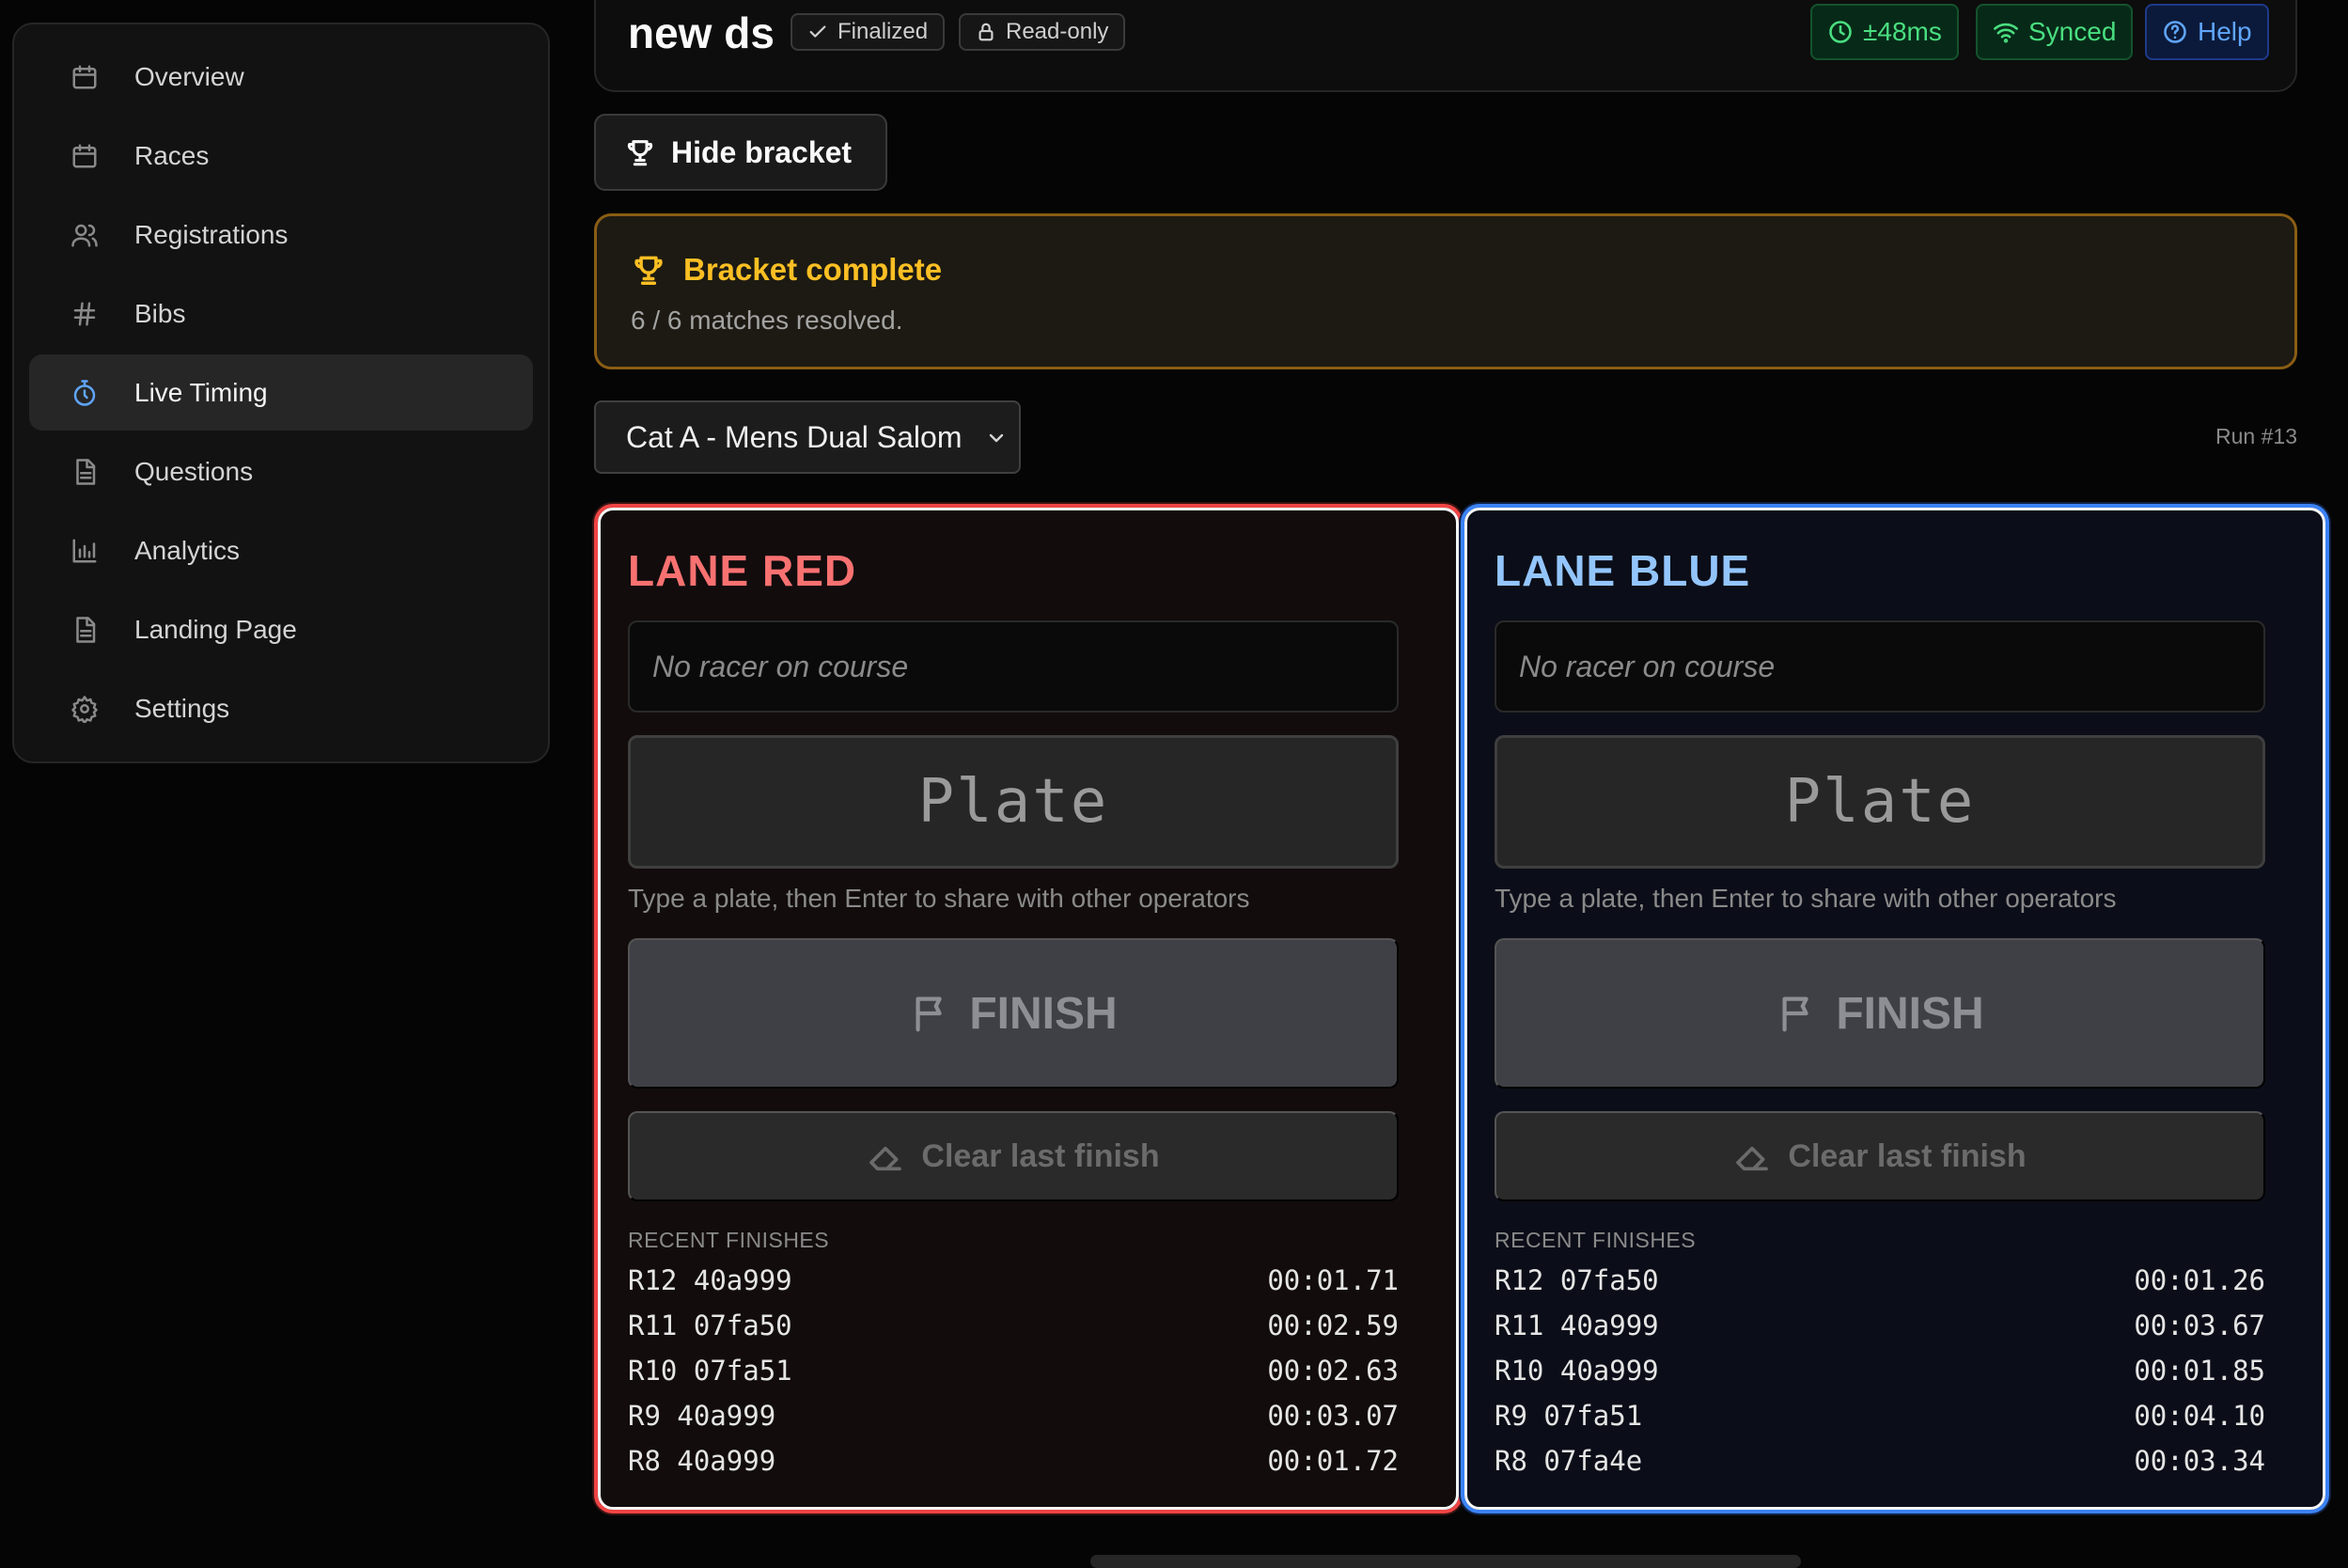 The height and width of the screenshot is (1568, 2348). I want to click on run-id: R9, so click(1511, 1416).